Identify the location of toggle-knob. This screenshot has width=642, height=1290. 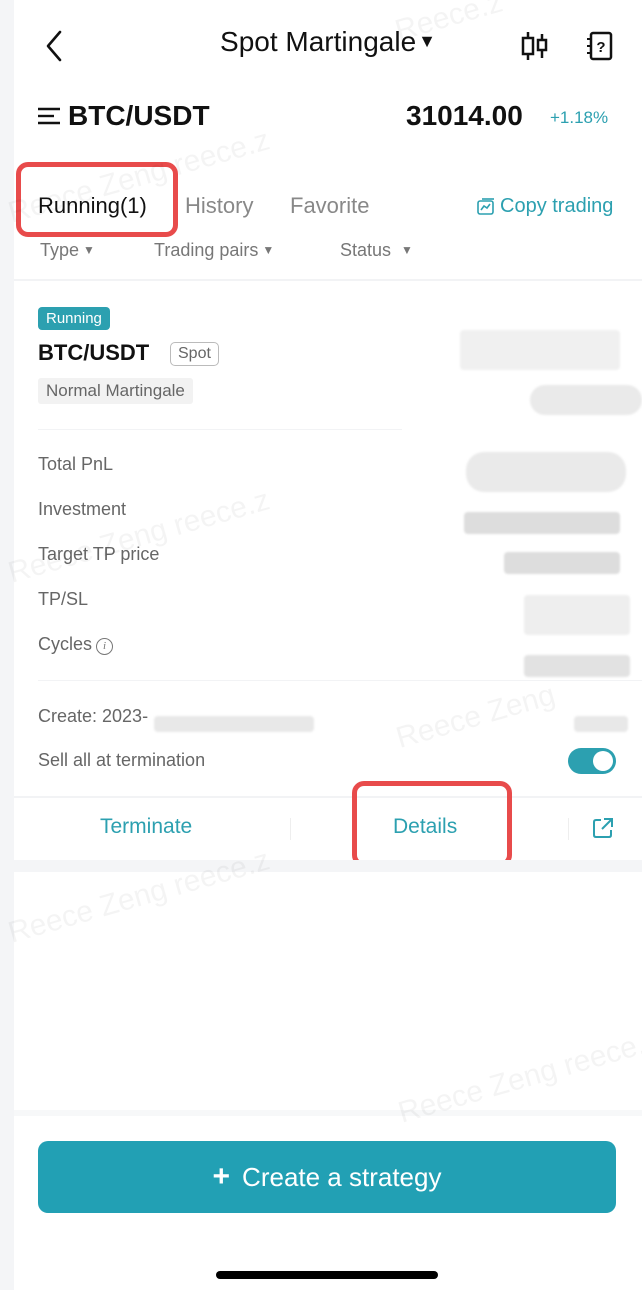
(603, 761).